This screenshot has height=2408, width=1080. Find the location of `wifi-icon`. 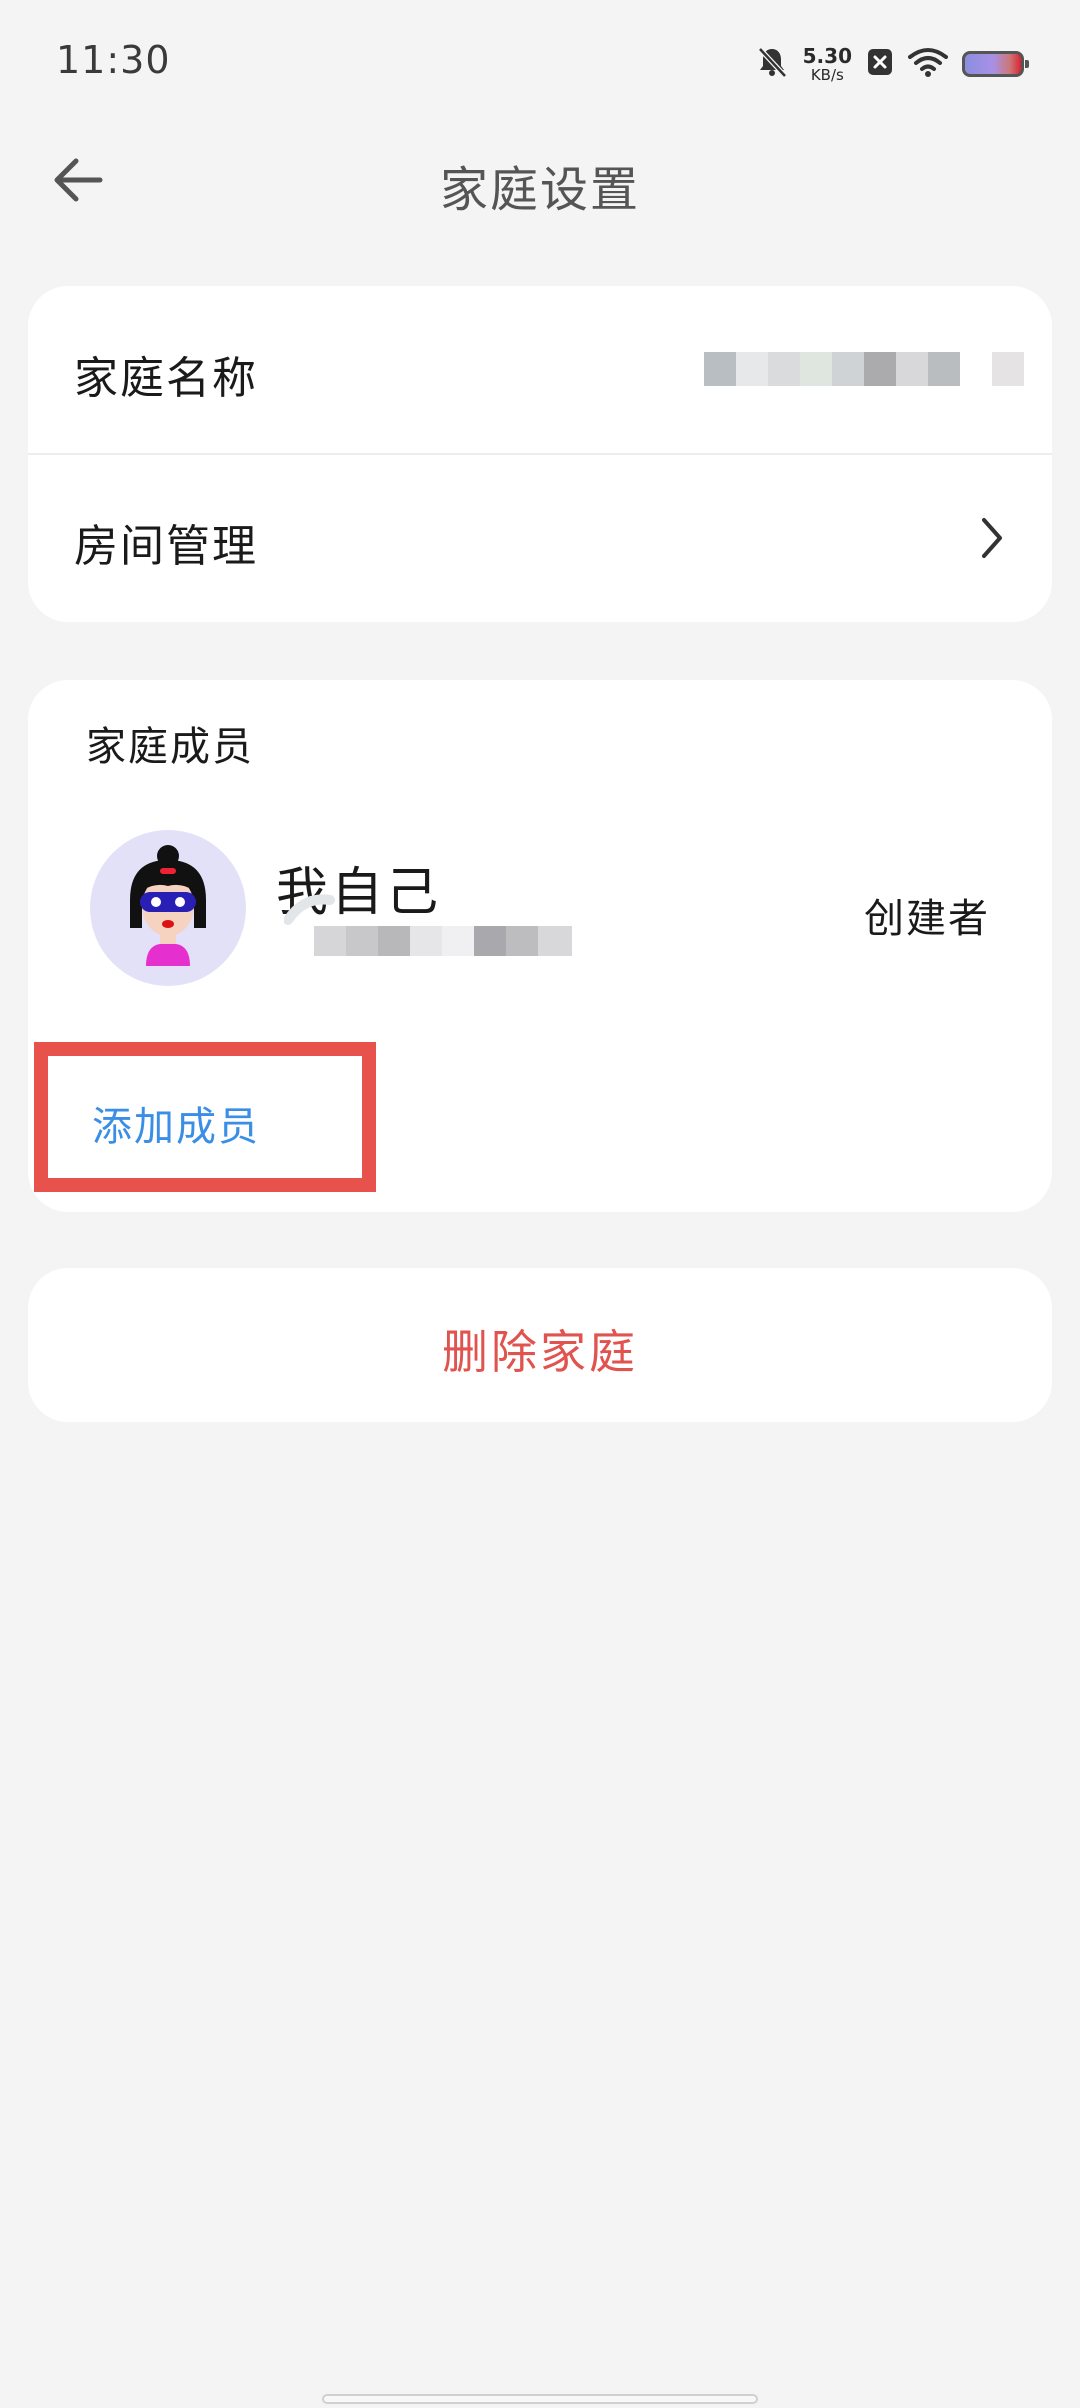

wifi-icon is located at coordinates (928, 64).